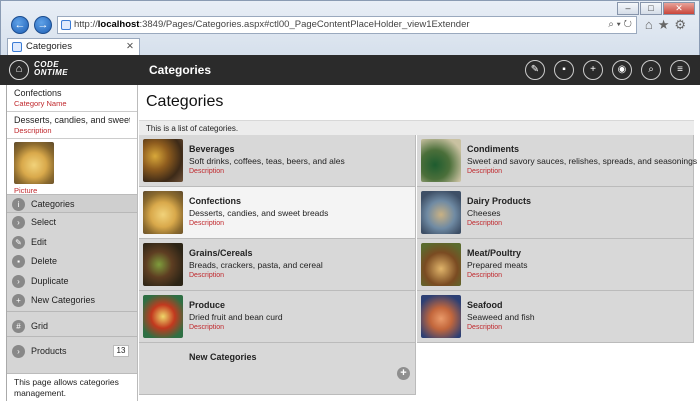 The height and width of the screenshot is (406, 700). Describe the element at coordinates (20, 25) in the screenshot. I see `back-button: ←` at that location.